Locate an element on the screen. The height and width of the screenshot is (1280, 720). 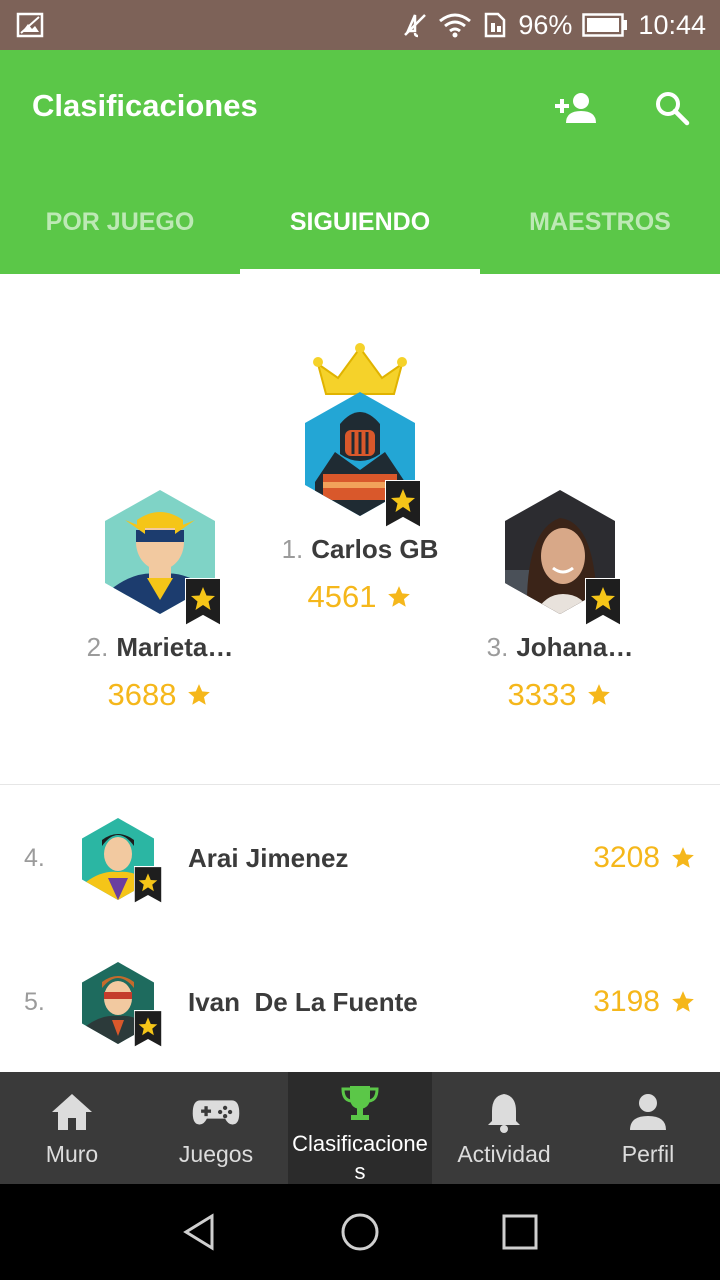
podium-third-score: 3333 is located at coordinates (560, 695).